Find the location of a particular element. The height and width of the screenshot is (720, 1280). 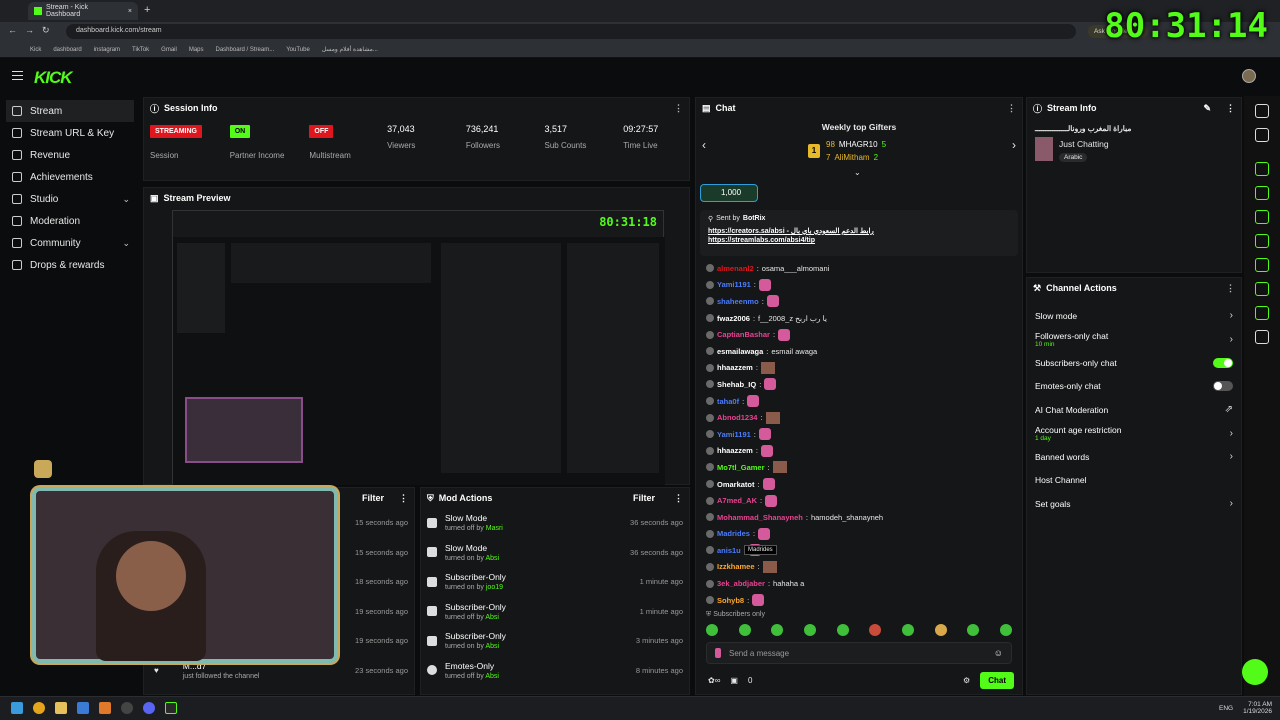

chat-username: A7med_AK is located at coordinates (737, 500).